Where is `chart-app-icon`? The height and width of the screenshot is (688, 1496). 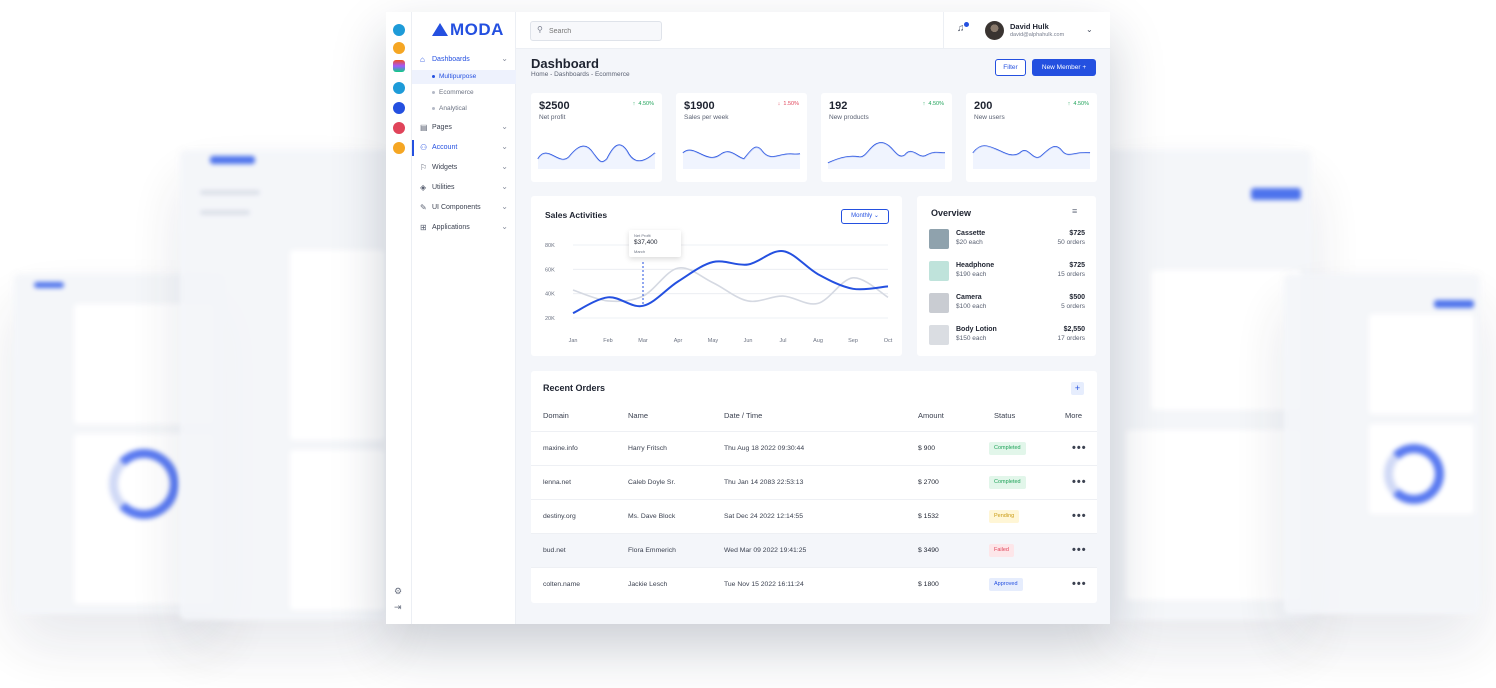
chart-app-icon is located at coordinates (399, 88).